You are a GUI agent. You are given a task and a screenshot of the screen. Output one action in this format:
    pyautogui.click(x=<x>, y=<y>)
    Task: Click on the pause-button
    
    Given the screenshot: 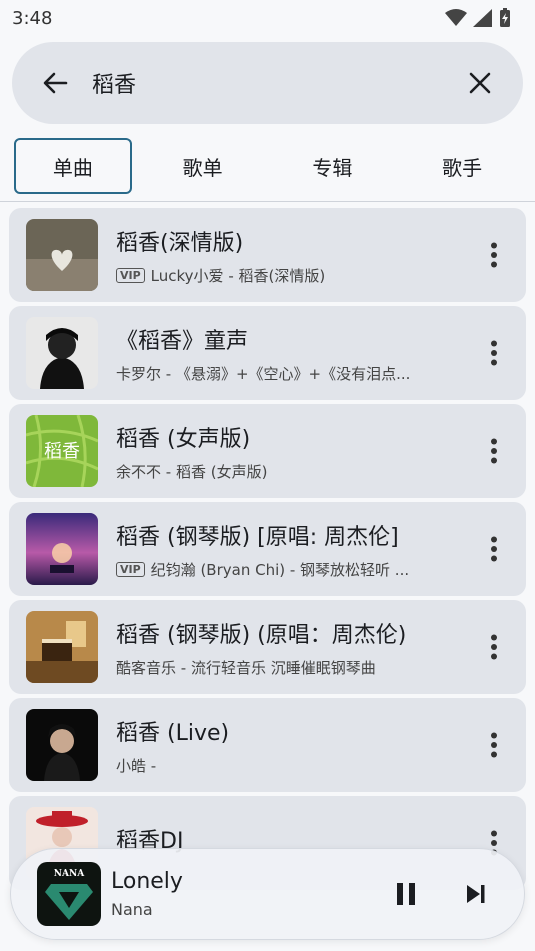 What is the action you would take?
    pyautogui.click(x=406, y=894)
    